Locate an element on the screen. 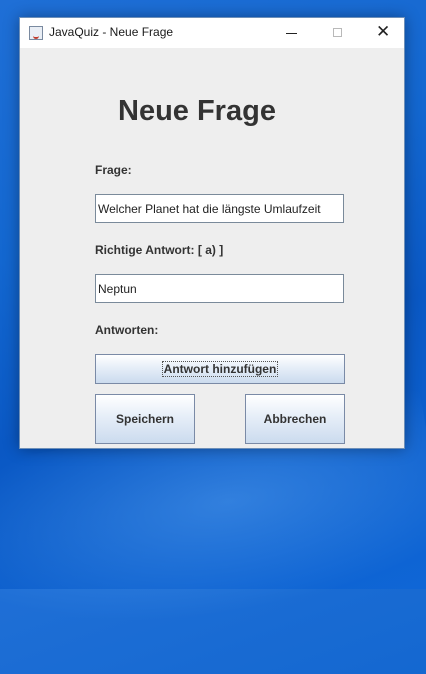 This screenshot has width=426, height=674. save-button: Speichern is located at coordinates (145, 419).